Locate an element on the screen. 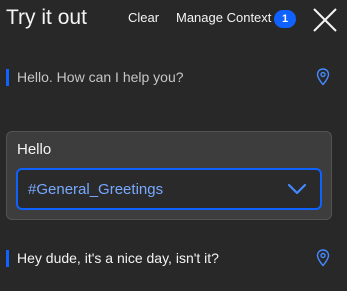 This screenshot has width=347, height=291. context-count-badge: 1 is located at coordinates (285, 19).